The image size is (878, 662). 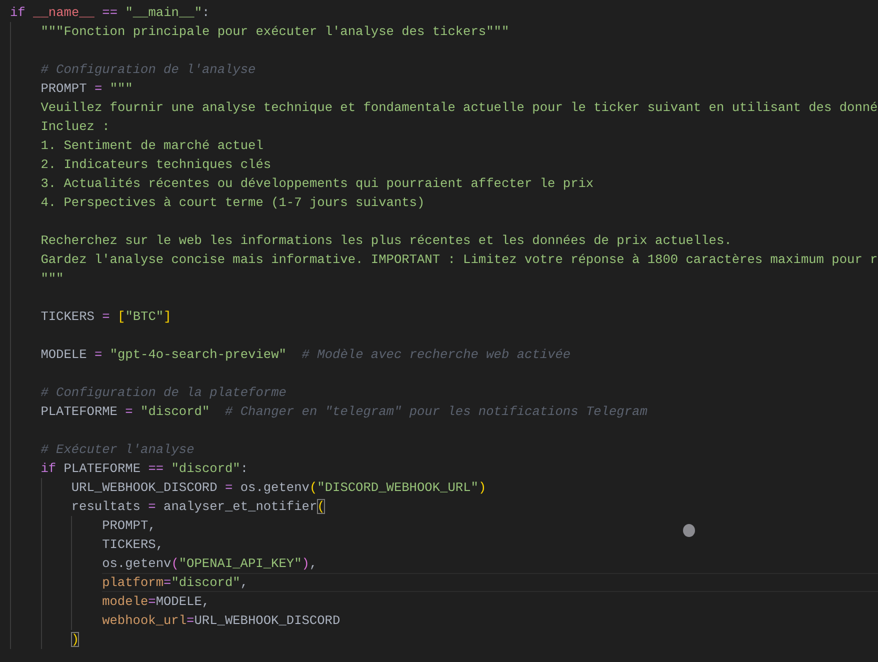 What do you see at coordinates (210, 564) in the screenshot?
I see `code-line: os.getenv("OPENAI_API_KEY"),` at bounding box center [210, 564].